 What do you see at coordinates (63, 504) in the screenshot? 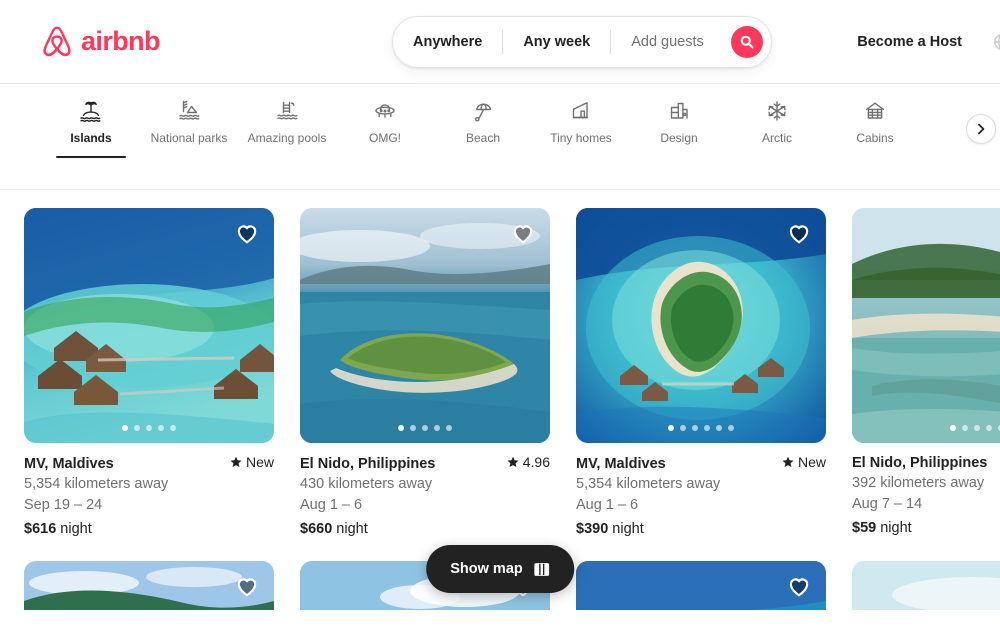
I see `listing-dates: Sep 19 – 24` at bounding box center [63, 504].